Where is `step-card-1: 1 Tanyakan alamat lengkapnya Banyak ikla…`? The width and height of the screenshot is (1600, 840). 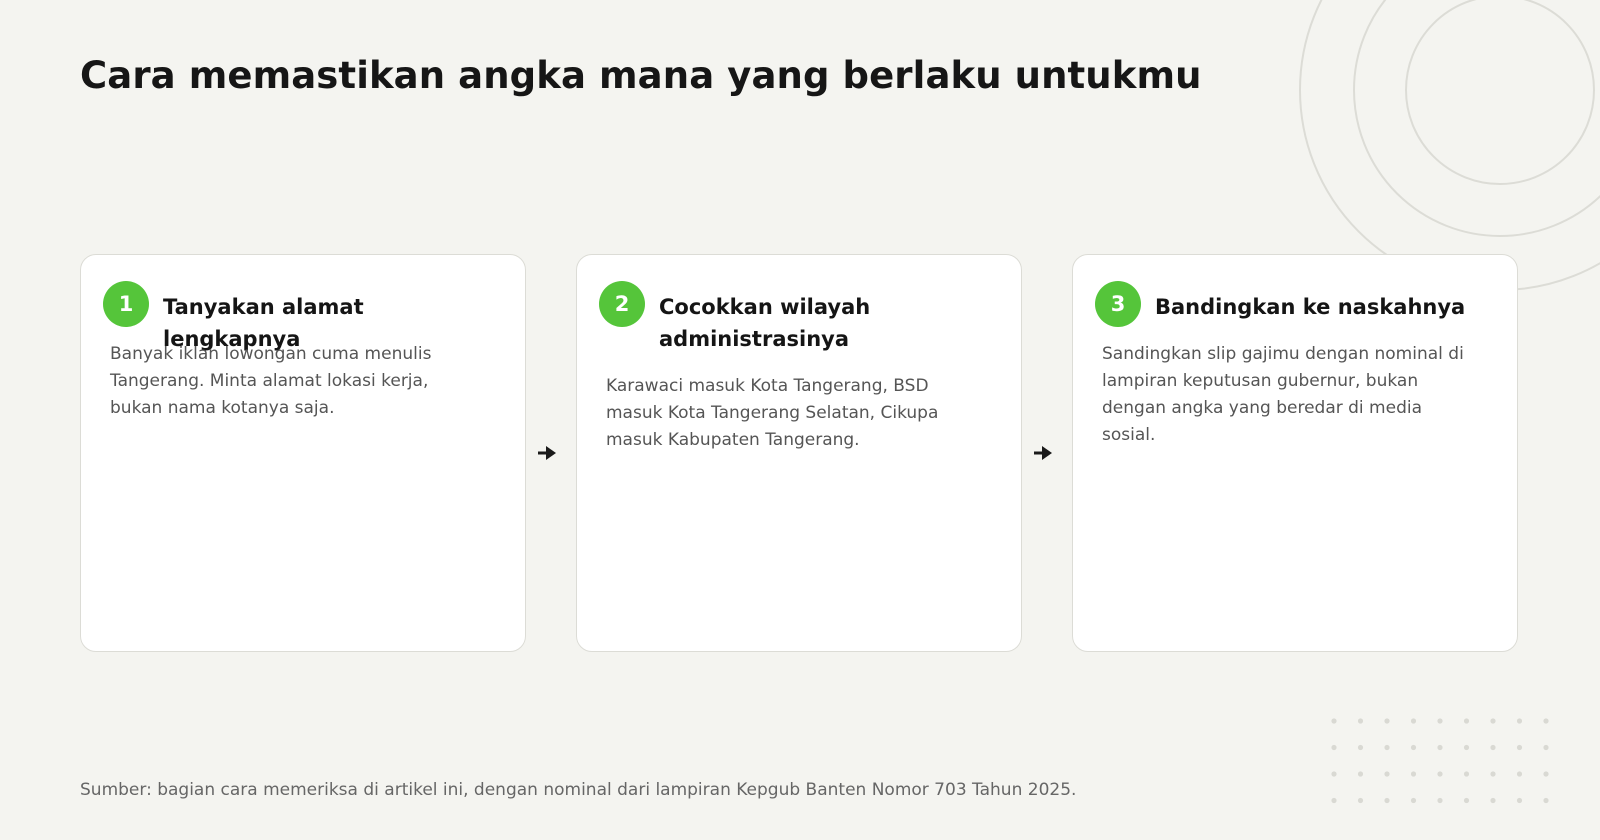
step-card-1: 1 Tanyakan alamat lengkapnya Banyak ikla… is located at coordinates (303, 453).